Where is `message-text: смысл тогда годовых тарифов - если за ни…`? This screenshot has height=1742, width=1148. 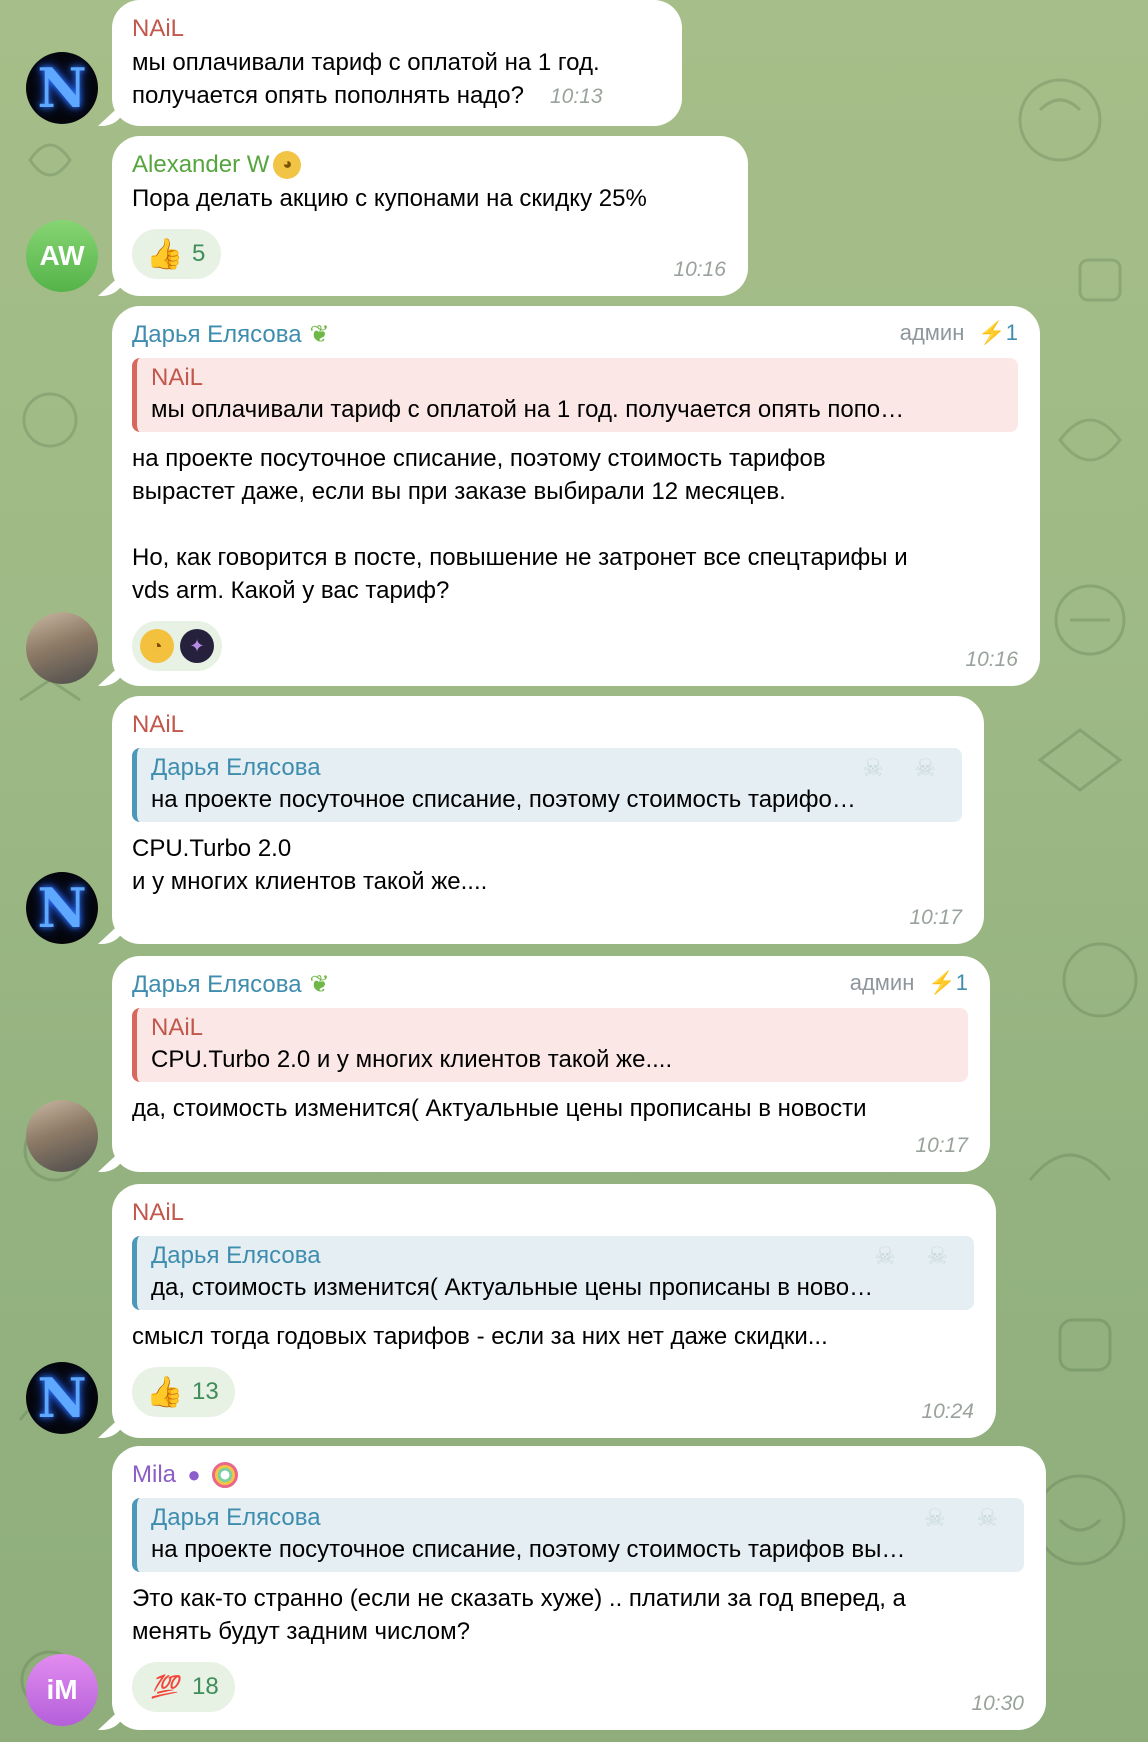 message-text: смысл тогда годовых тарифов - если за ни… is located at coordinates (480, 1336).